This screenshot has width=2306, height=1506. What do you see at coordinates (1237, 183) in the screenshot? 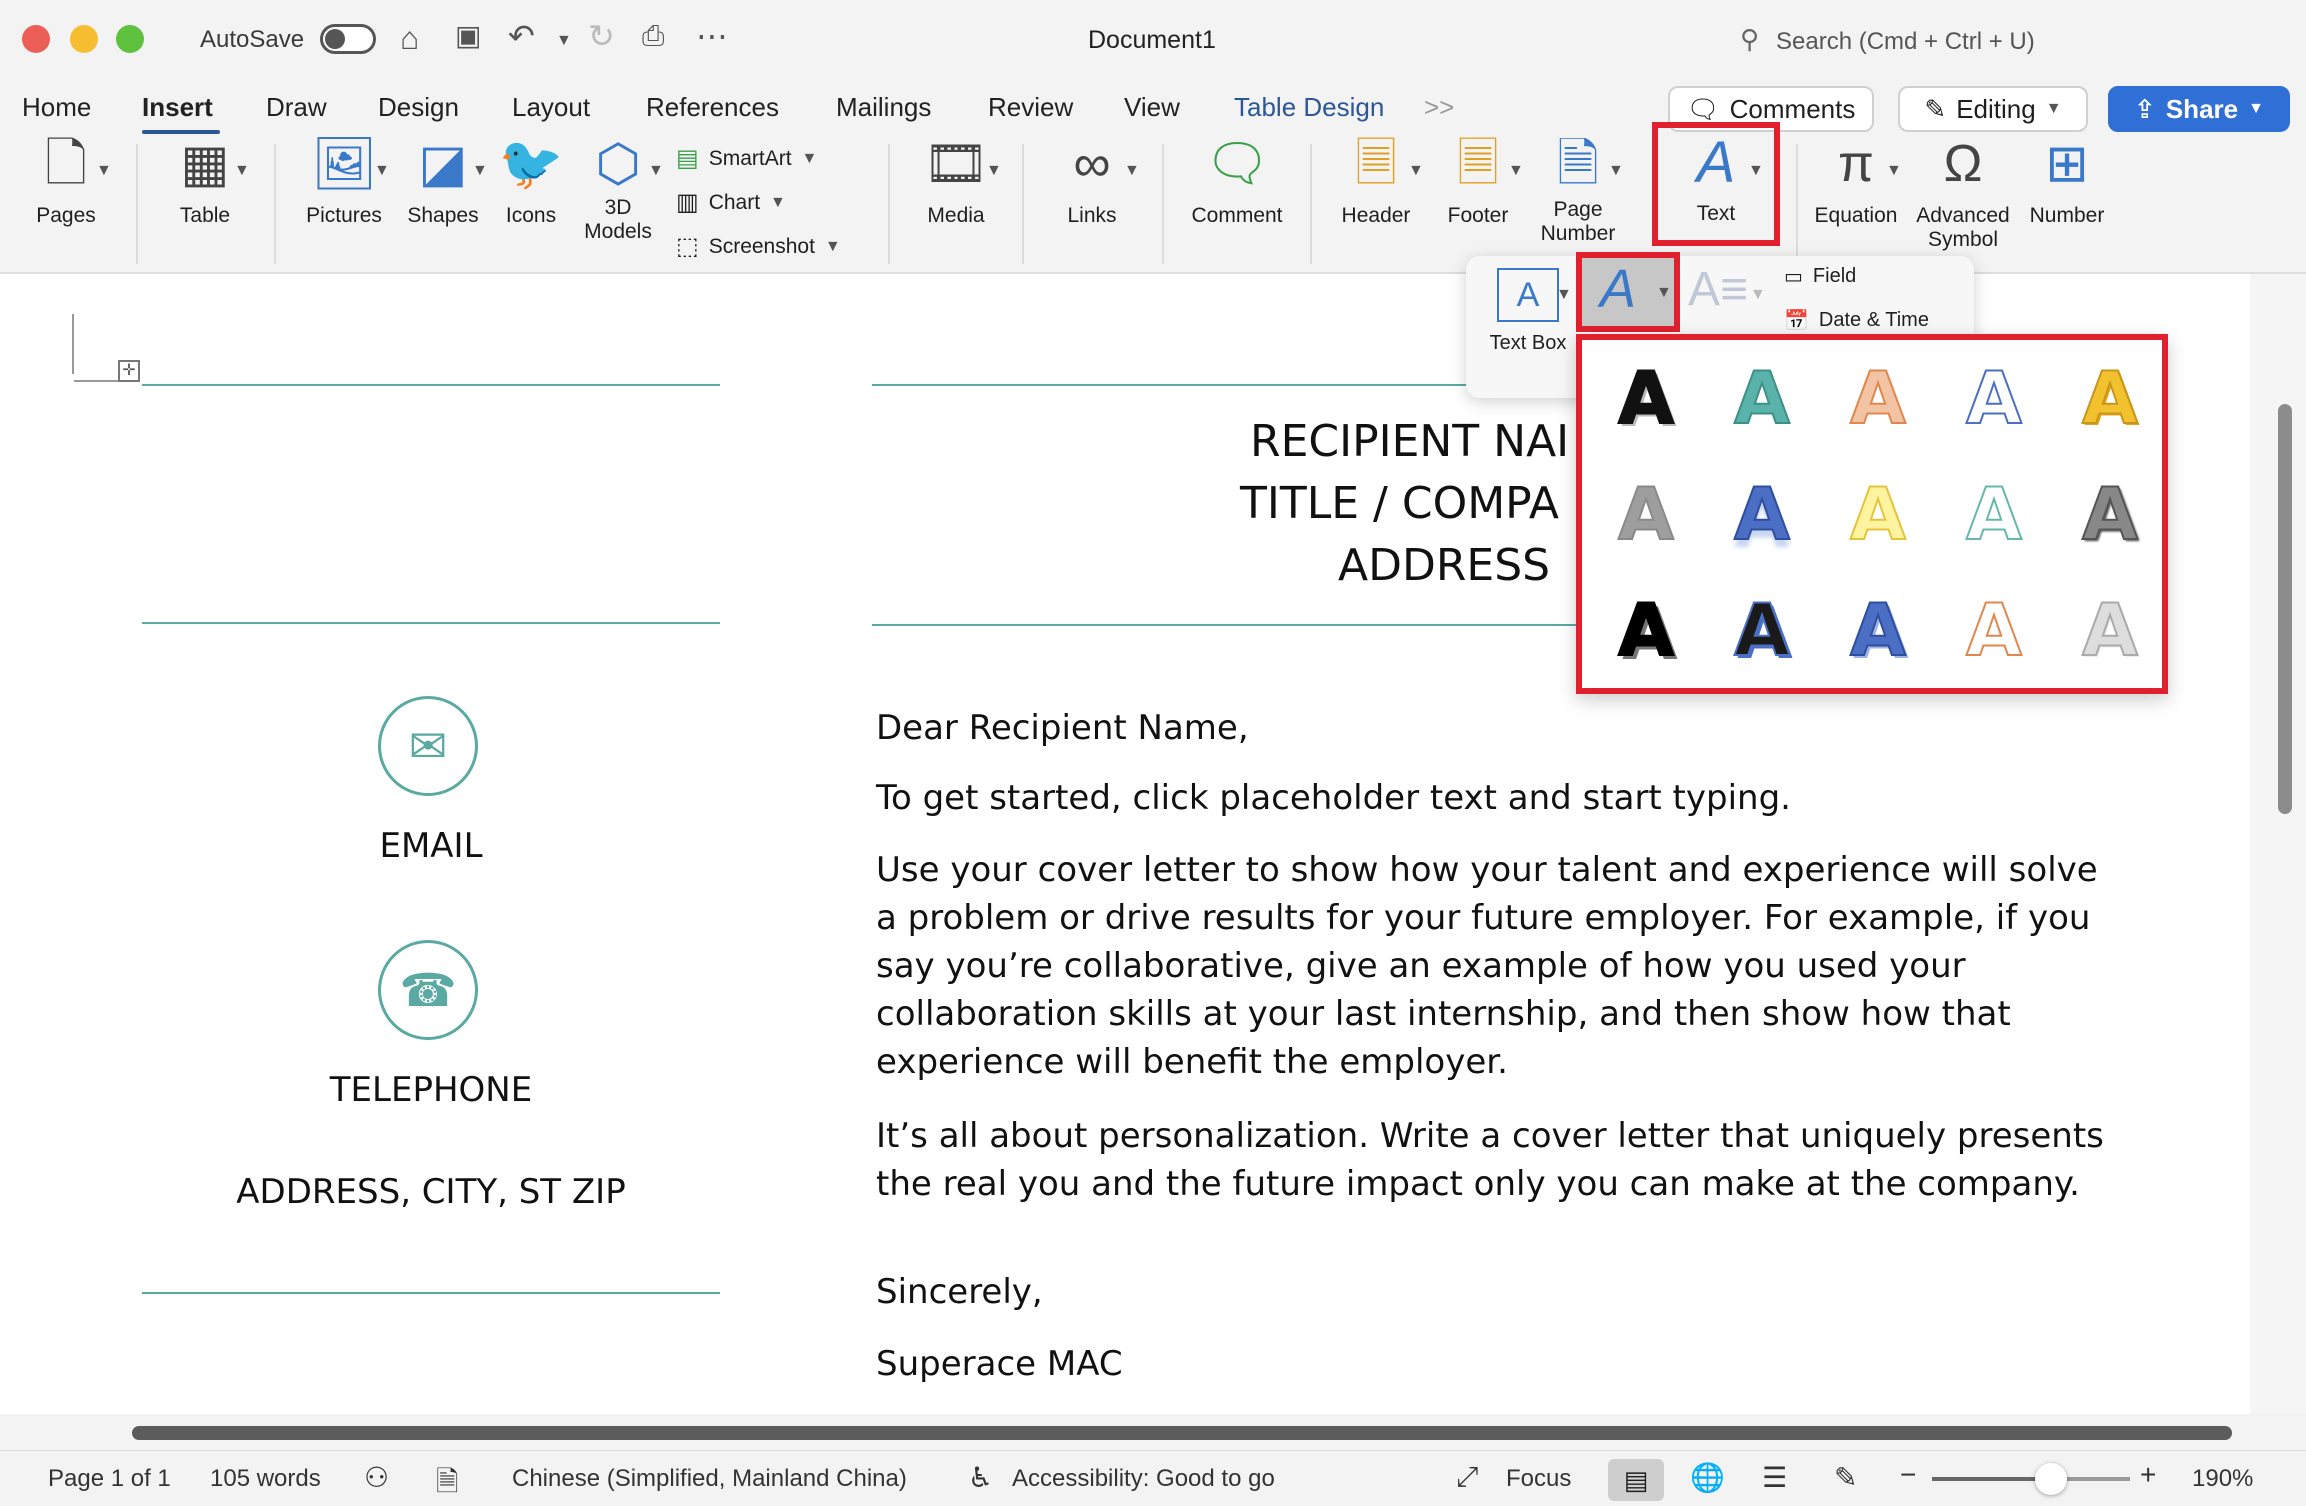
I see `comment-button: 🗨 Comment` at bounding box center [1237, 183].